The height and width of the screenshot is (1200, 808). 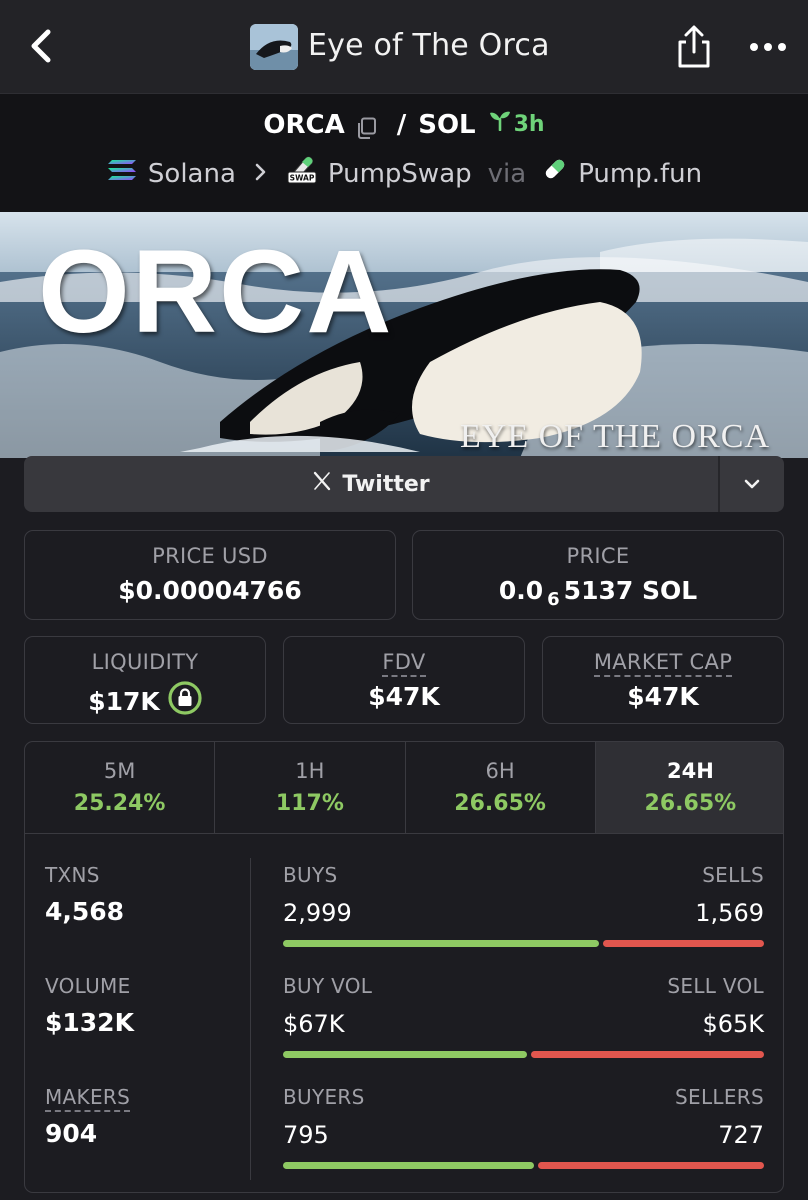 I want to click on volume-stat: VOLUME $132K, so click(x=89, y=1006).